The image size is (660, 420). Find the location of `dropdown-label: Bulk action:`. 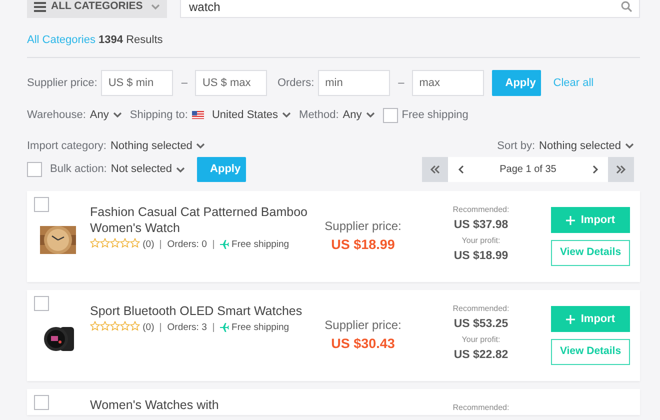

dropdown-label: Bulk action: is located at coordinates (78, 170).